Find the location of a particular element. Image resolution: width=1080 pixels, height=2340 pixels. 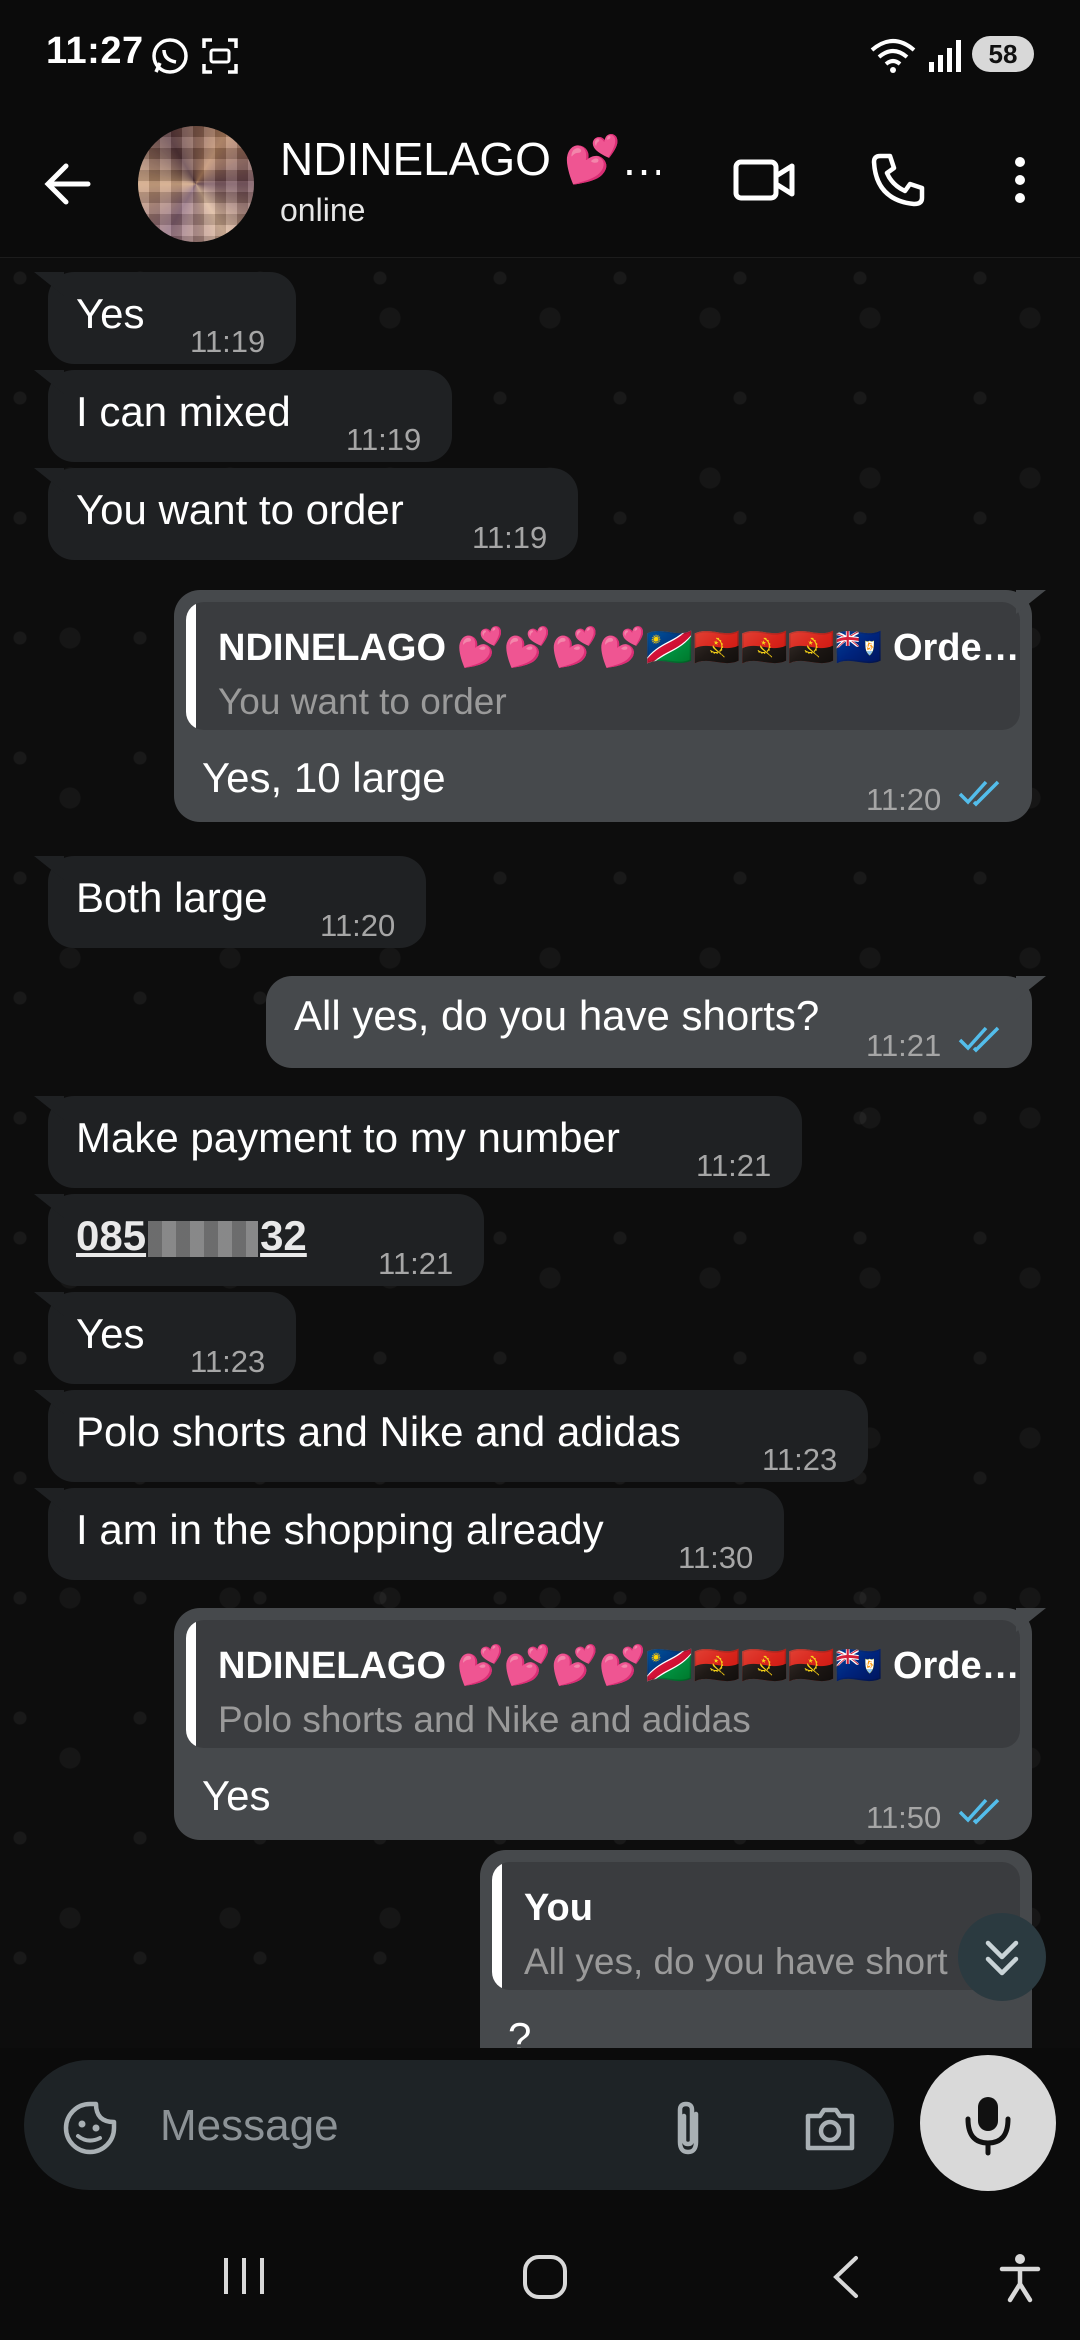

sticker-emoji-icon is located at coordinates (90, 2128).